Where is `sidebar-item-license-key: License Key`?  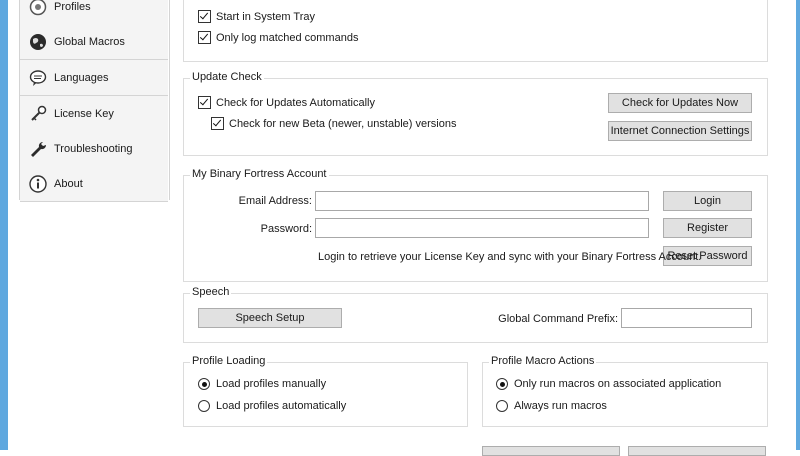
sidebar-item-license-key: License Key is located at coordinates (94, 114).